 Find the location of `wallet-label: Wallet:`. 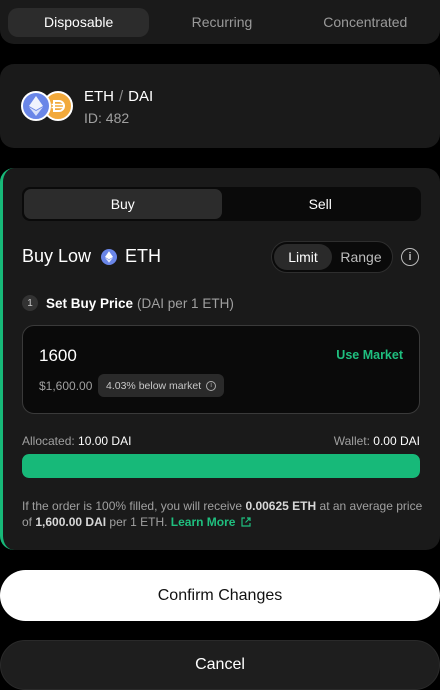

wallet-label: Wallet: is located at coordinates (351, 441).